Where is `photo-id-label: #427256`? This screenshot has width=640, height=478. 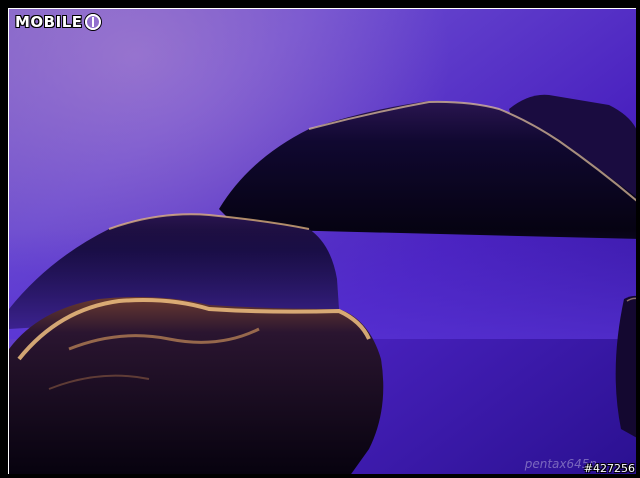 photo-id-label: #427256 is located at coordinates (609, 468).